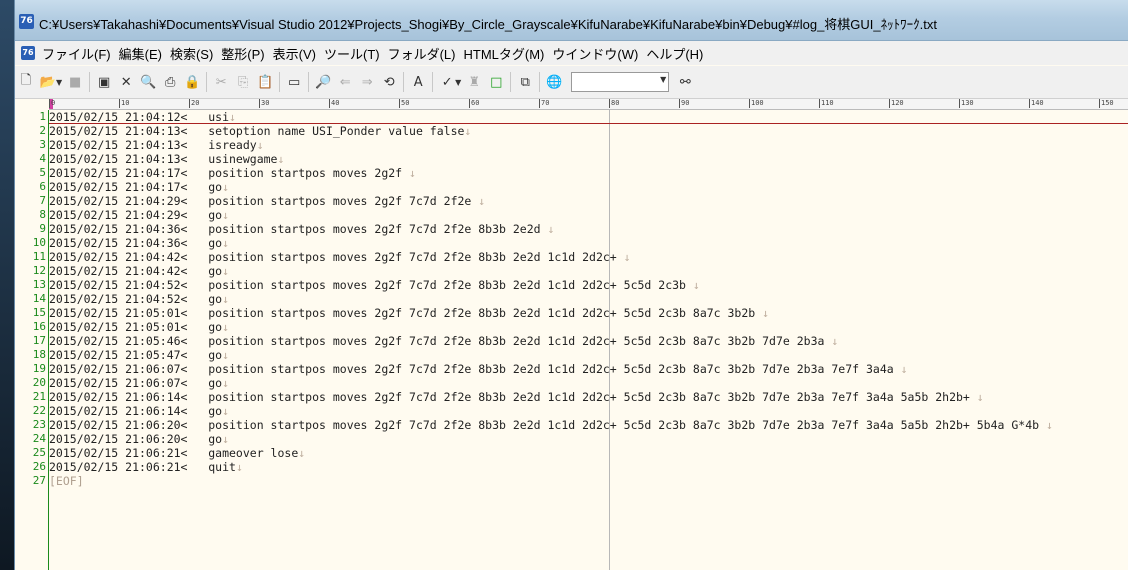 The width and height of the screenshot is (1128, 570). What do you see at coordinates (674, 53) in the screenshot?
I see `menu-help: ヘルプ(H)` at bounding box center [674, 53].